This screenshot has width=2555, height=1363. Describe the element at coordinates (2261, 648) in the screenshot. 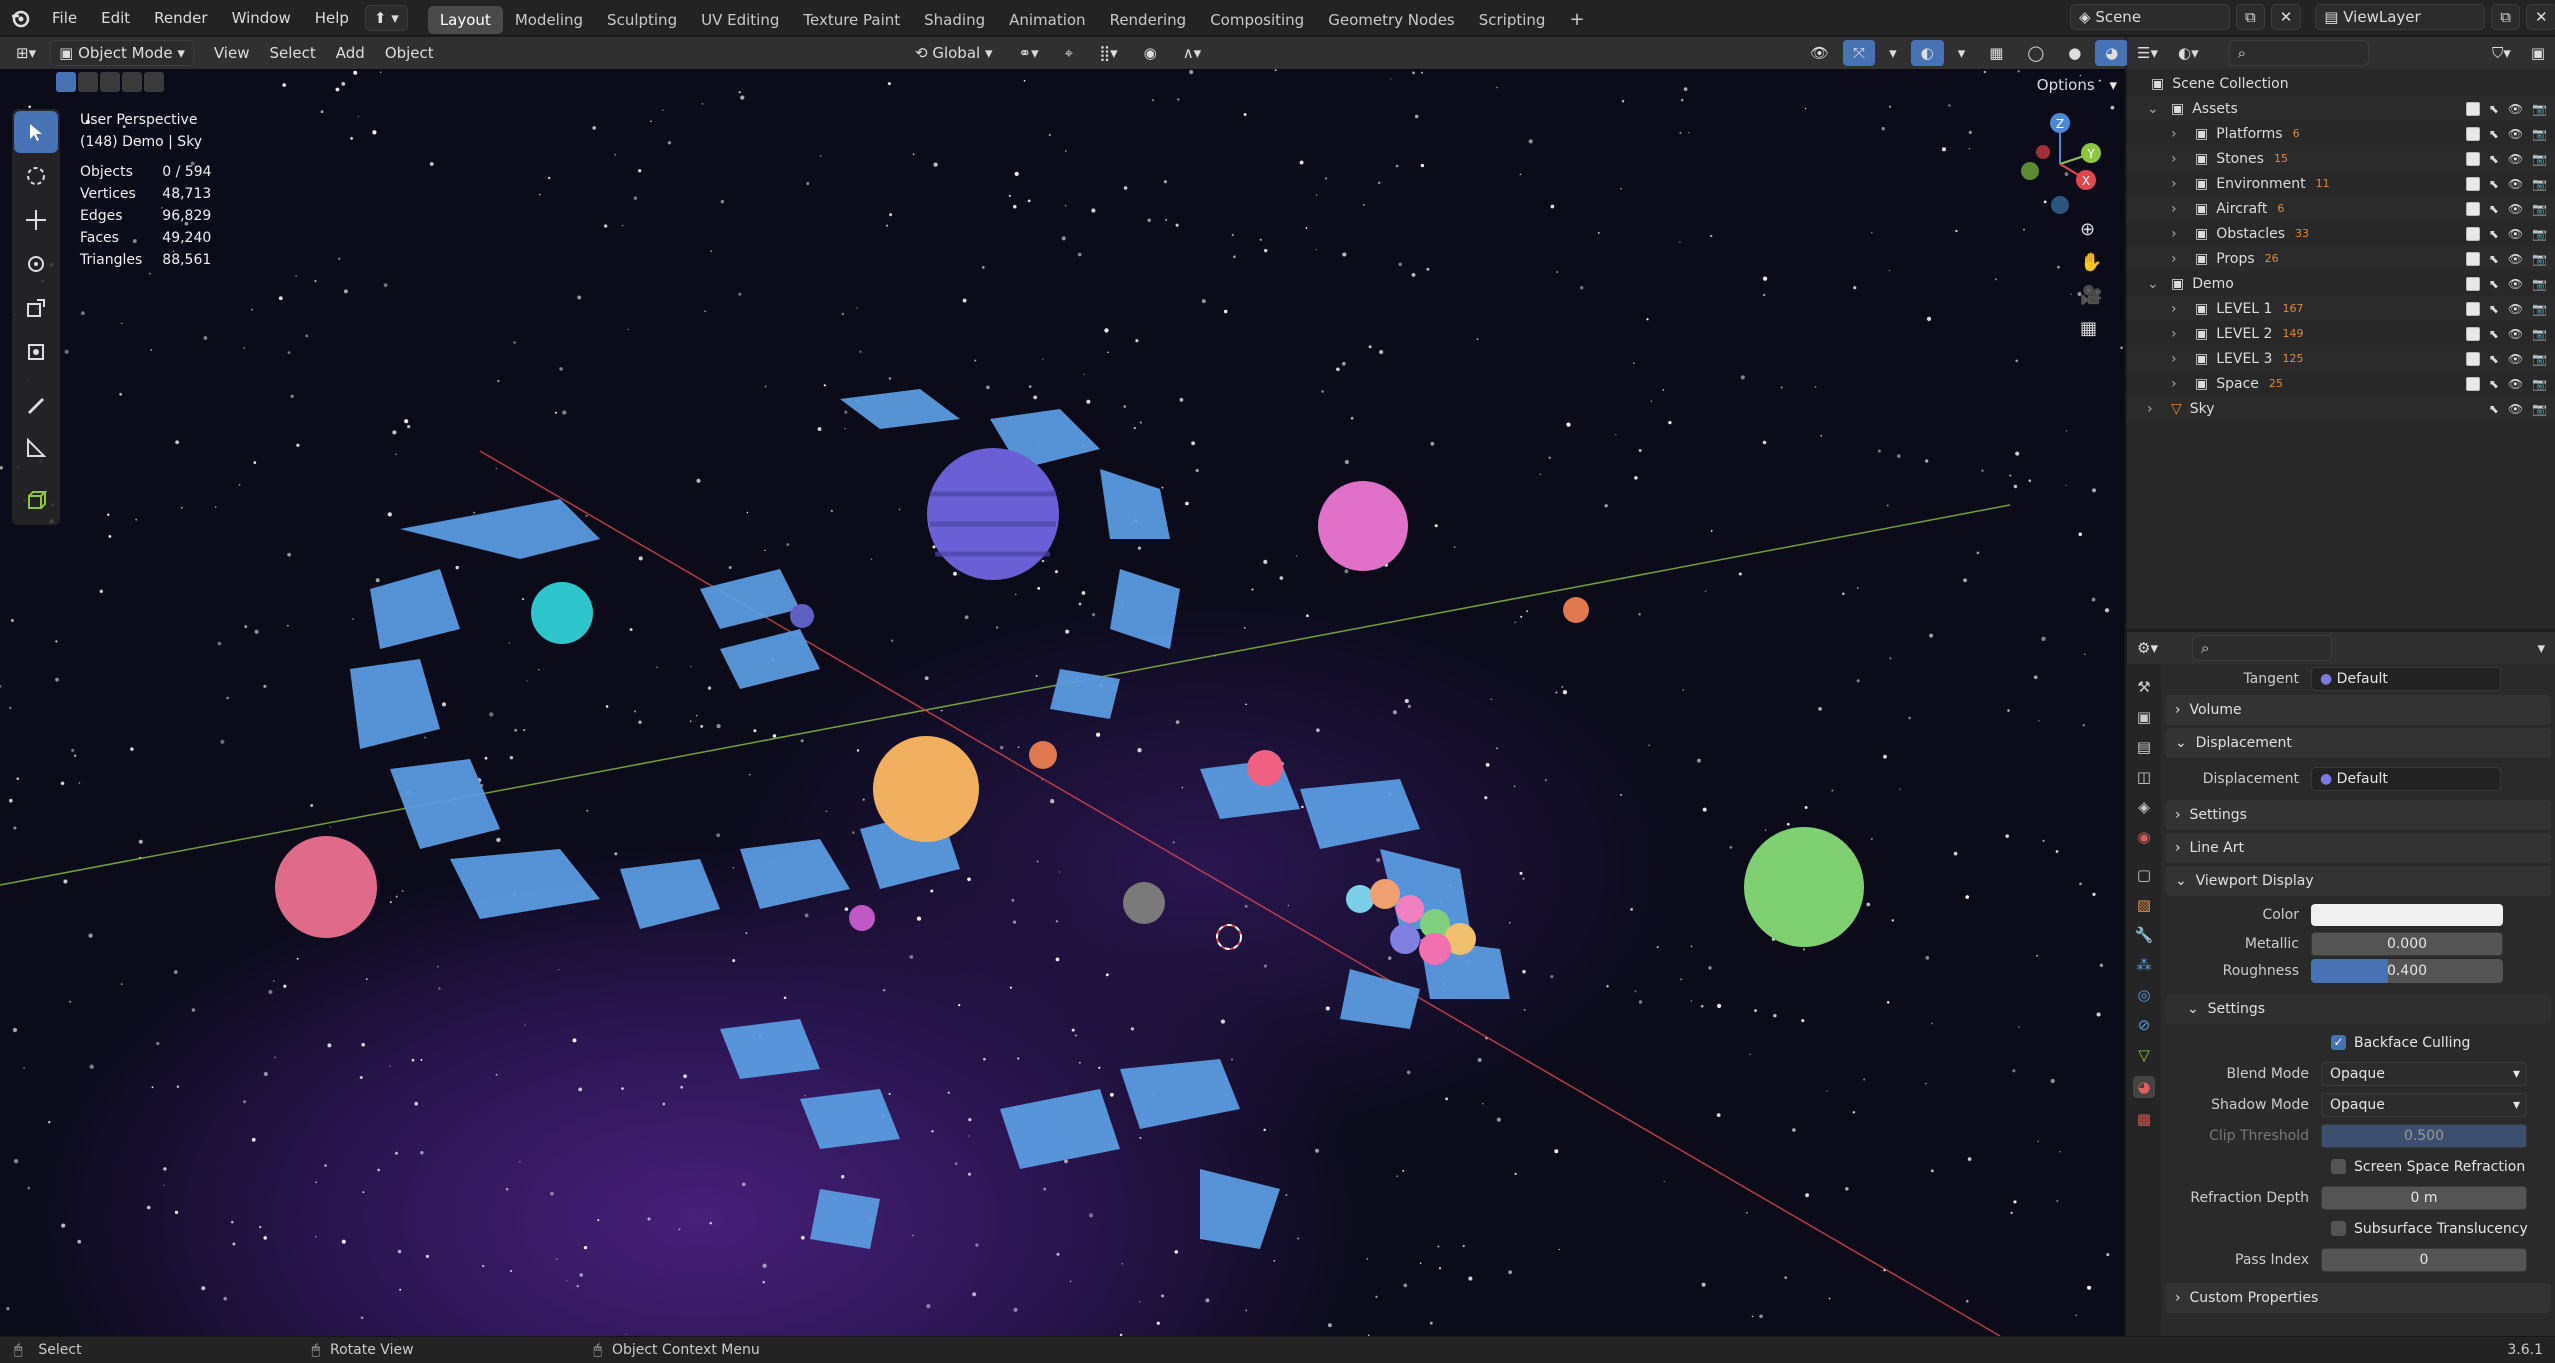

I see `properties-search-input: ⌕` at that location.